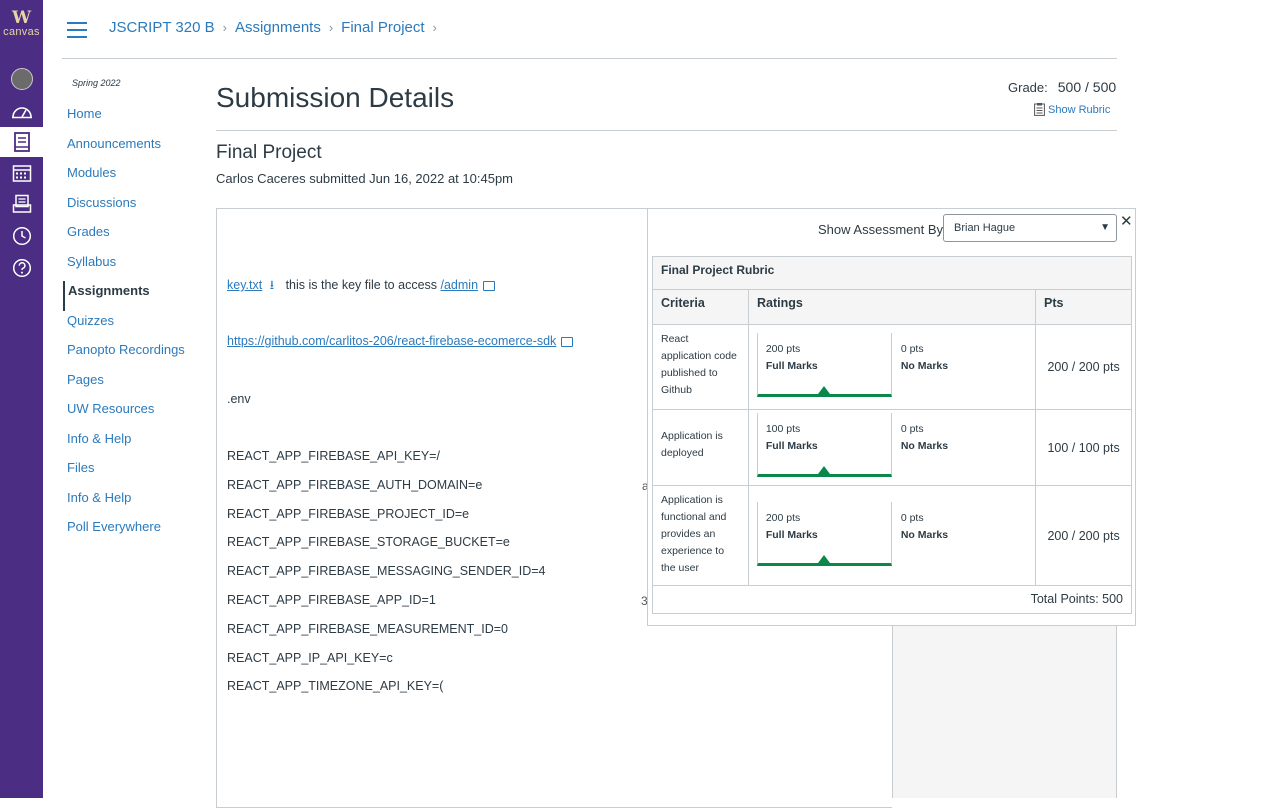  I want to click on course-nav-modules: Modules, so click(126, 178).